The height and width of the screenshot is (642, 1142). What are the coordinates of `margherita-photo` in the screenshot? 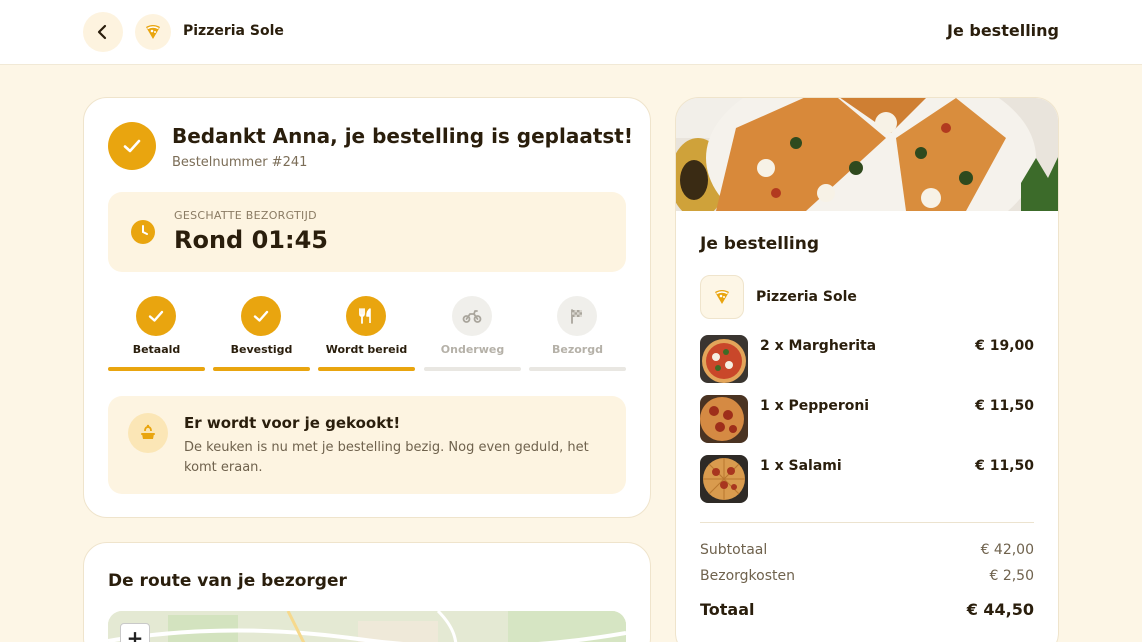 It's located at (724, 359).